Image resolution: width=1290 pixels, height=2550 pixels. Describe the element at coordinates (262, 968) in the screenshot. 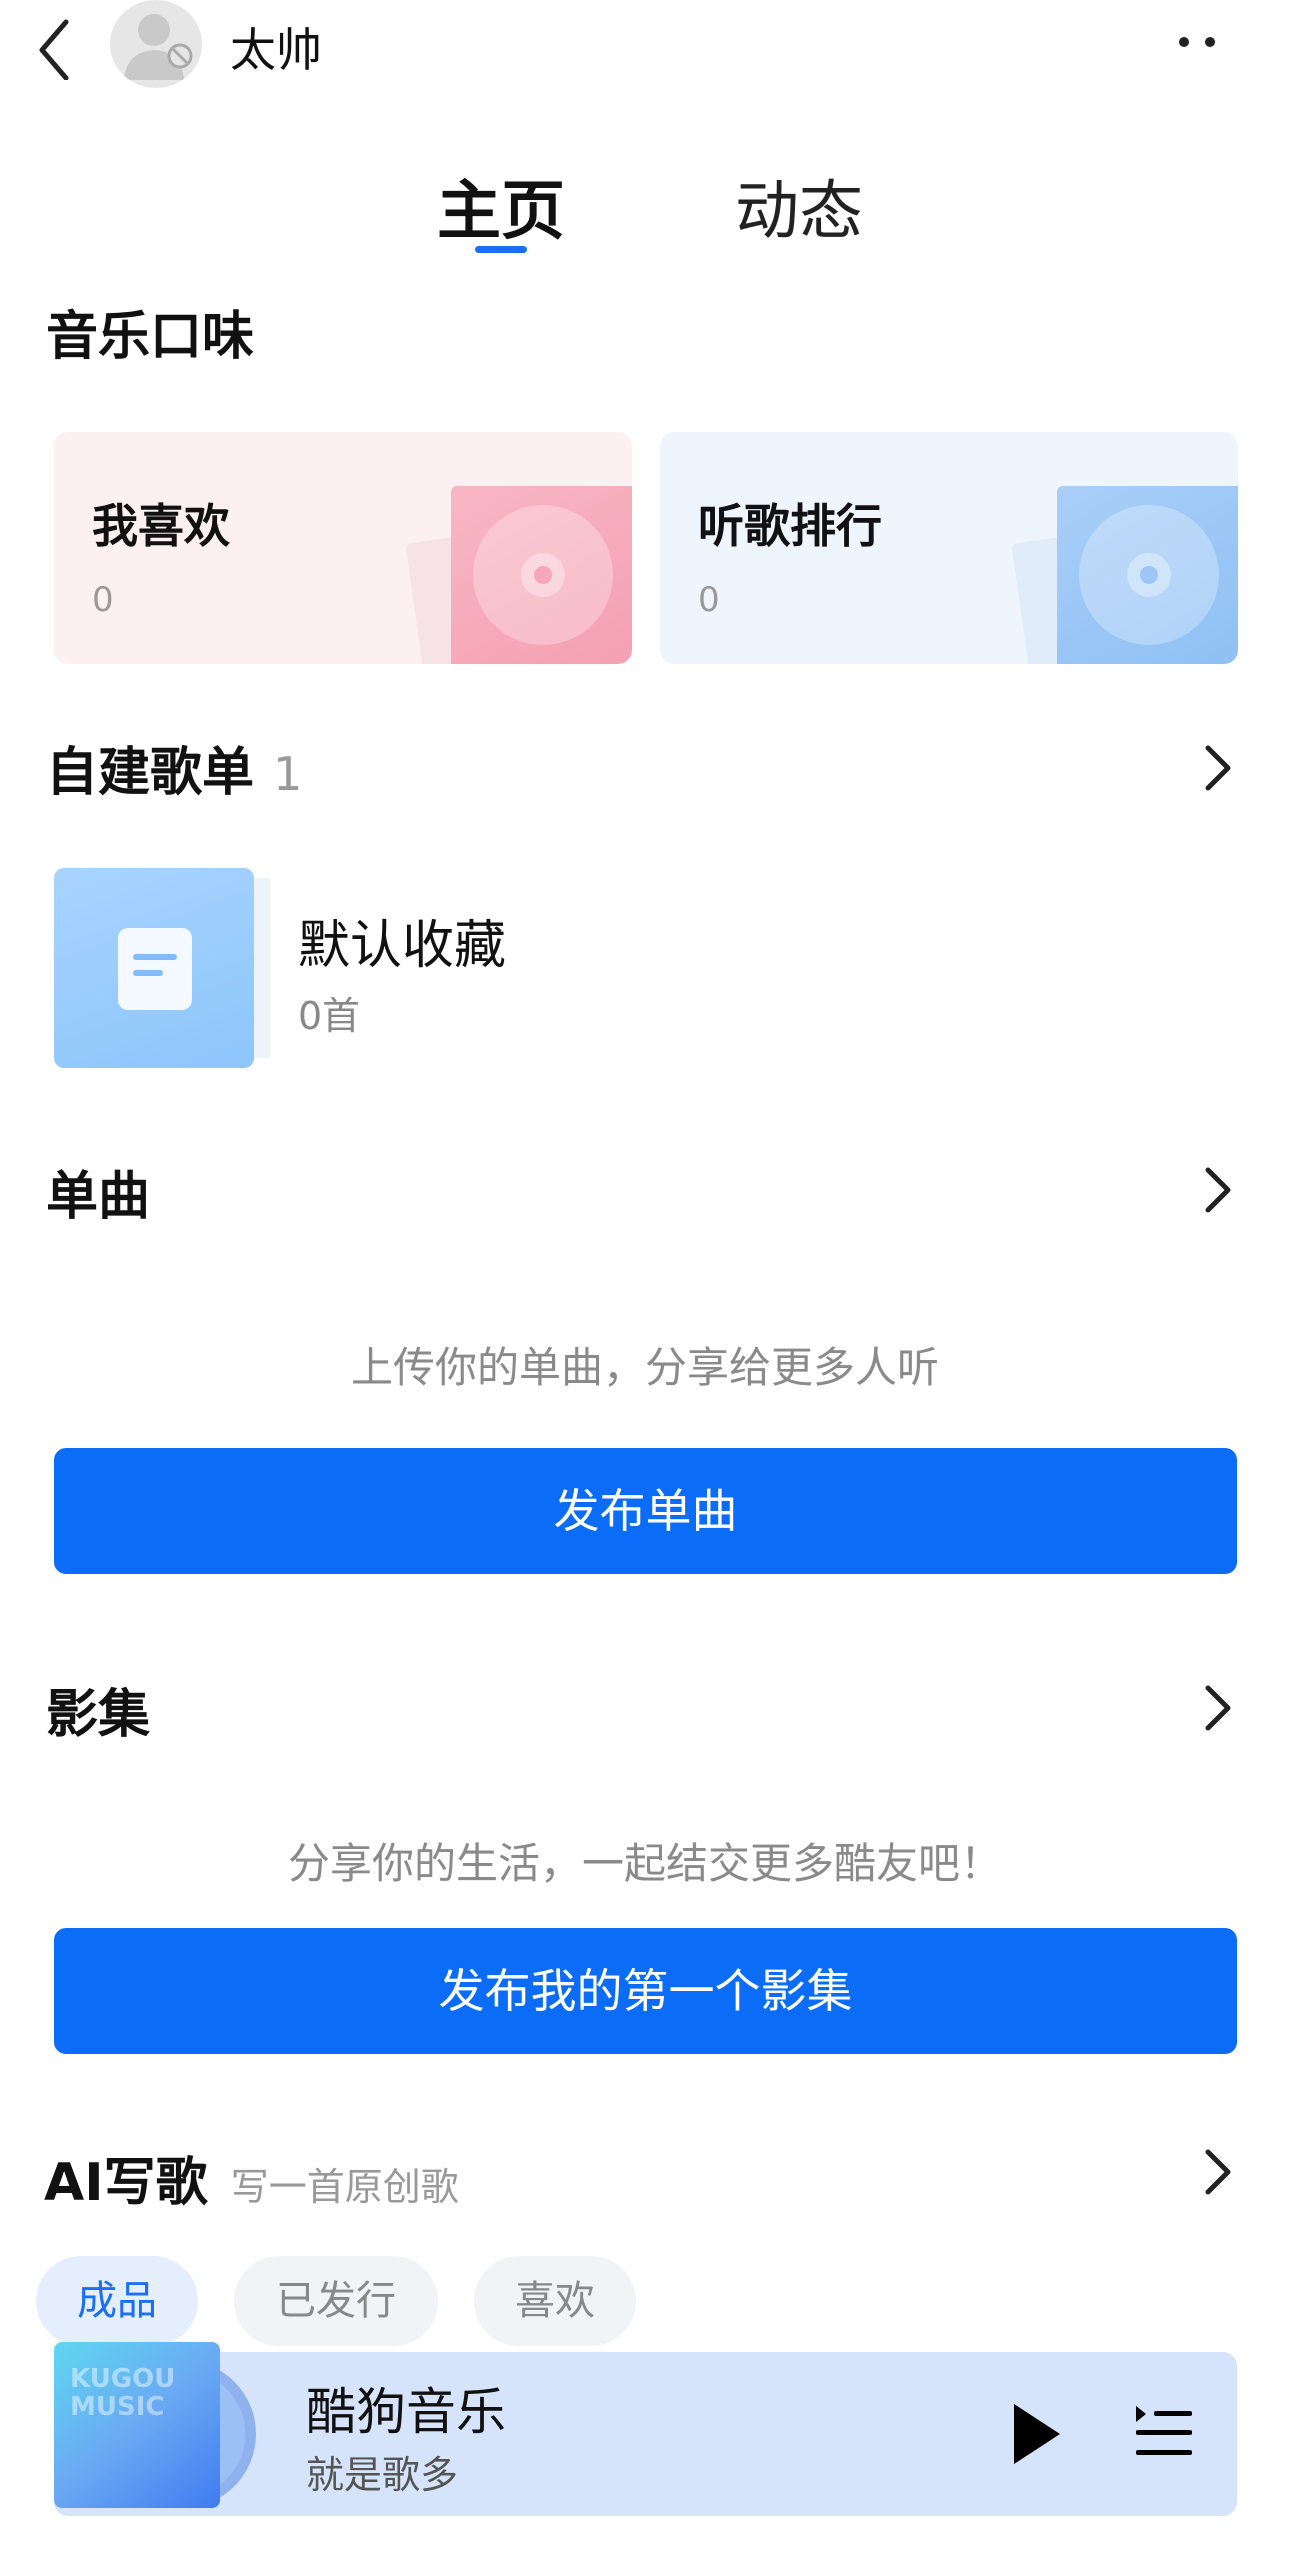

I see `playlist-cover-edge` at that location.